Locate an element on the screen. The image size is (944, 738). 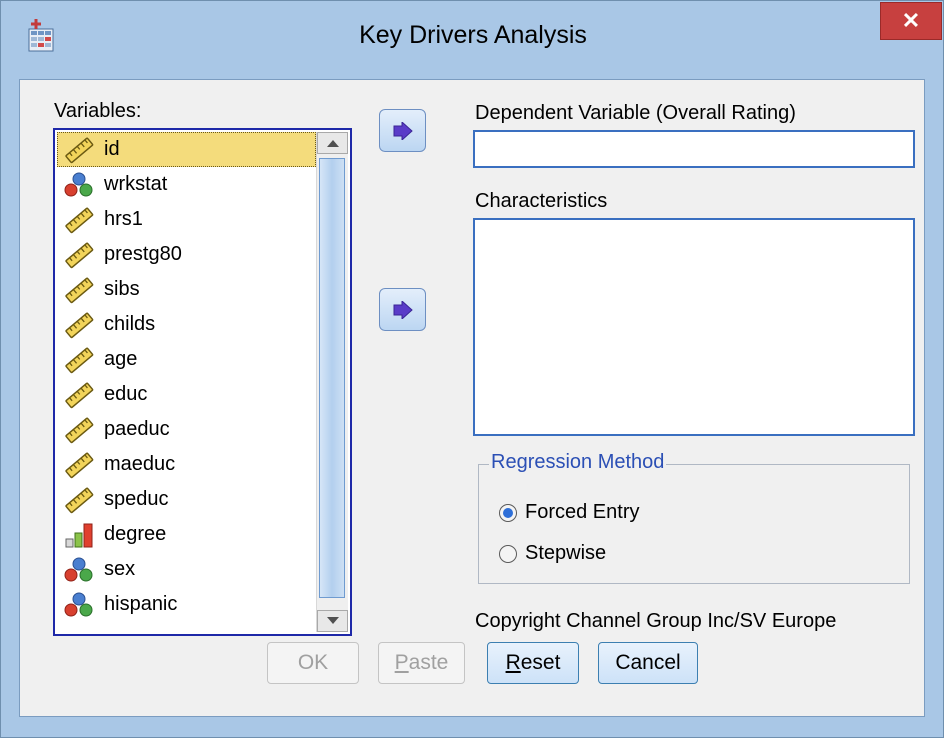
variable-item-maeduc: maeduc is located at coordinates (186, 464).